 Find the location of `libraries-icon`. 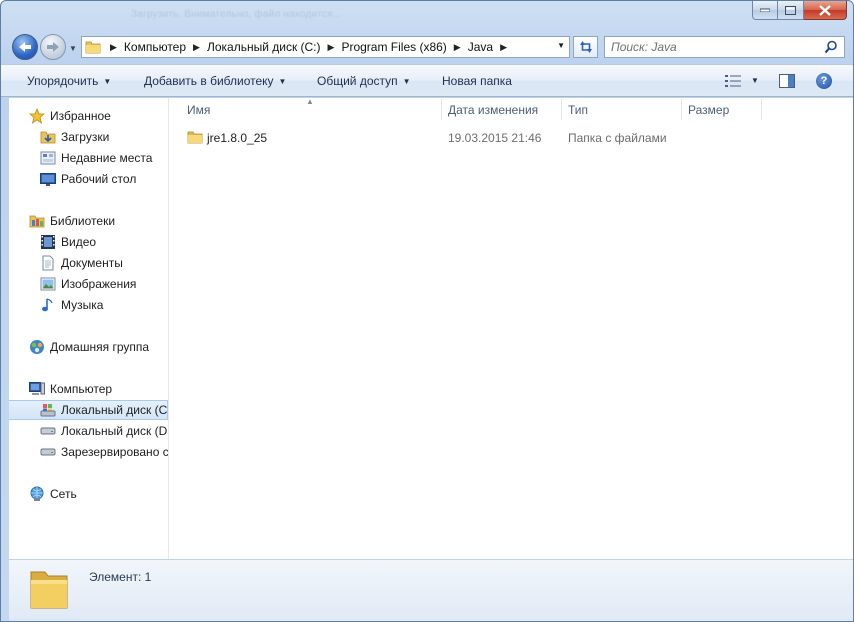

libraries-icon is located at coordinates (37, 221).